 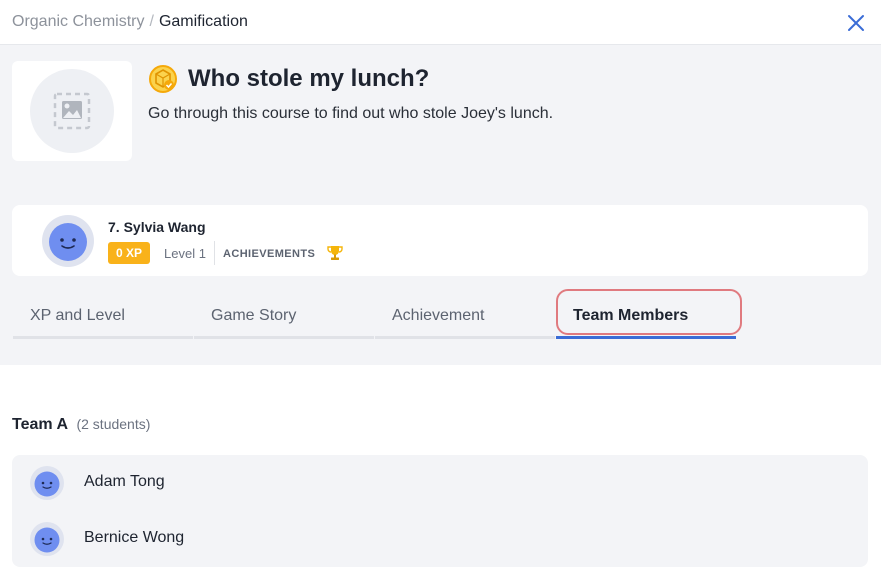 What do you see at coordinates (440, 539) in the screenshot?
I see `list-item: Bernice Wong` at bounding box center [440, 539].